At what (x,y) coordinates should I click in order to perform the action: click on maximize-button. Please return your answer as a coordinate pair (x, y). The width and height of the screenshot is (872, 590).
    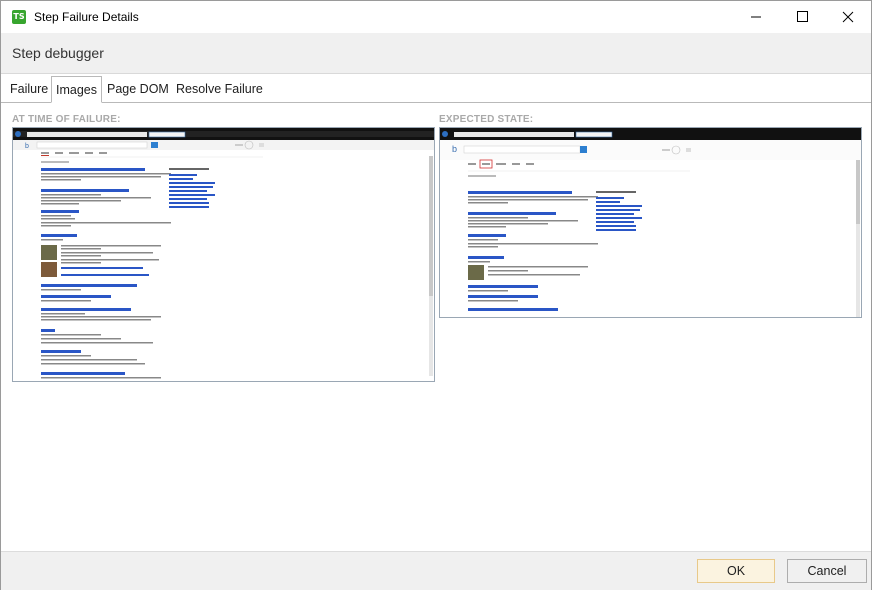
    Looking at the image, I should click on (802, 17).